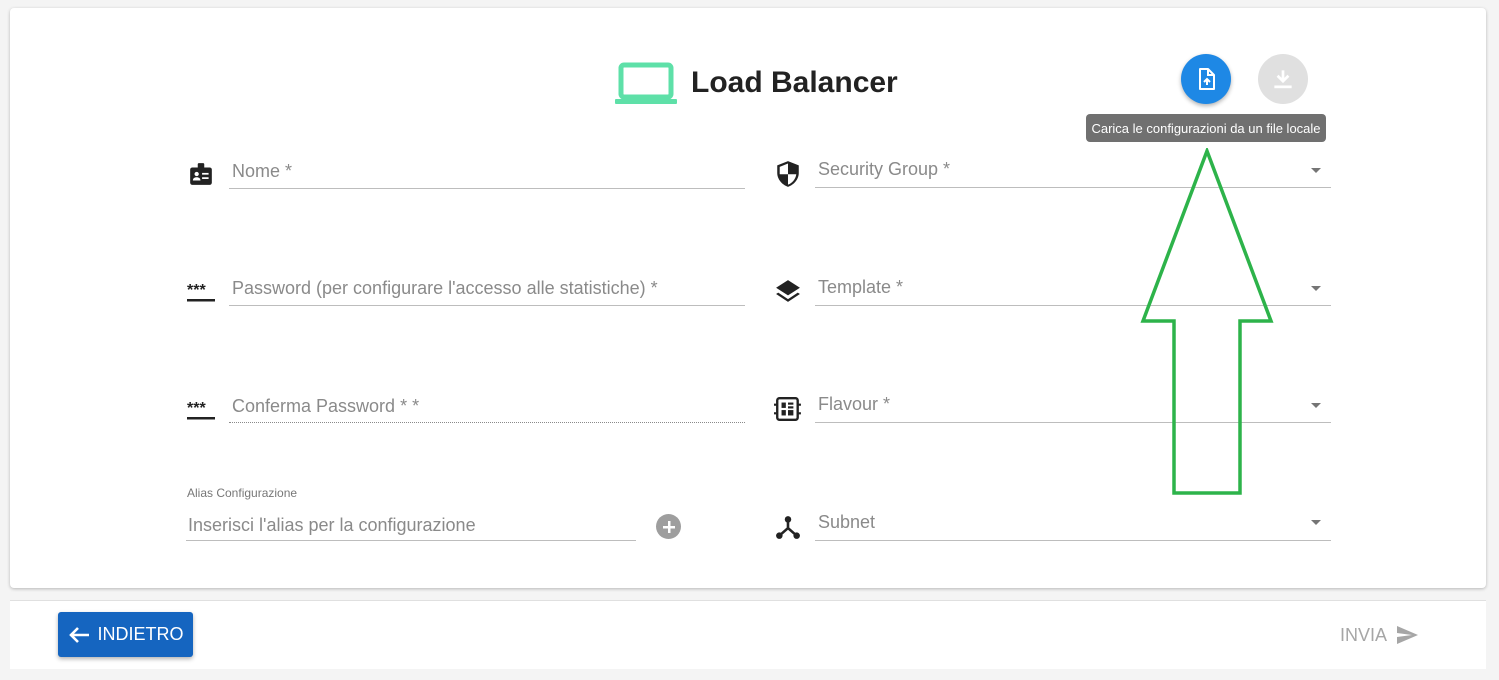  Describe the element at coordinates (201, 174) in the screenshot. I see `id-badge-icon` at that location.